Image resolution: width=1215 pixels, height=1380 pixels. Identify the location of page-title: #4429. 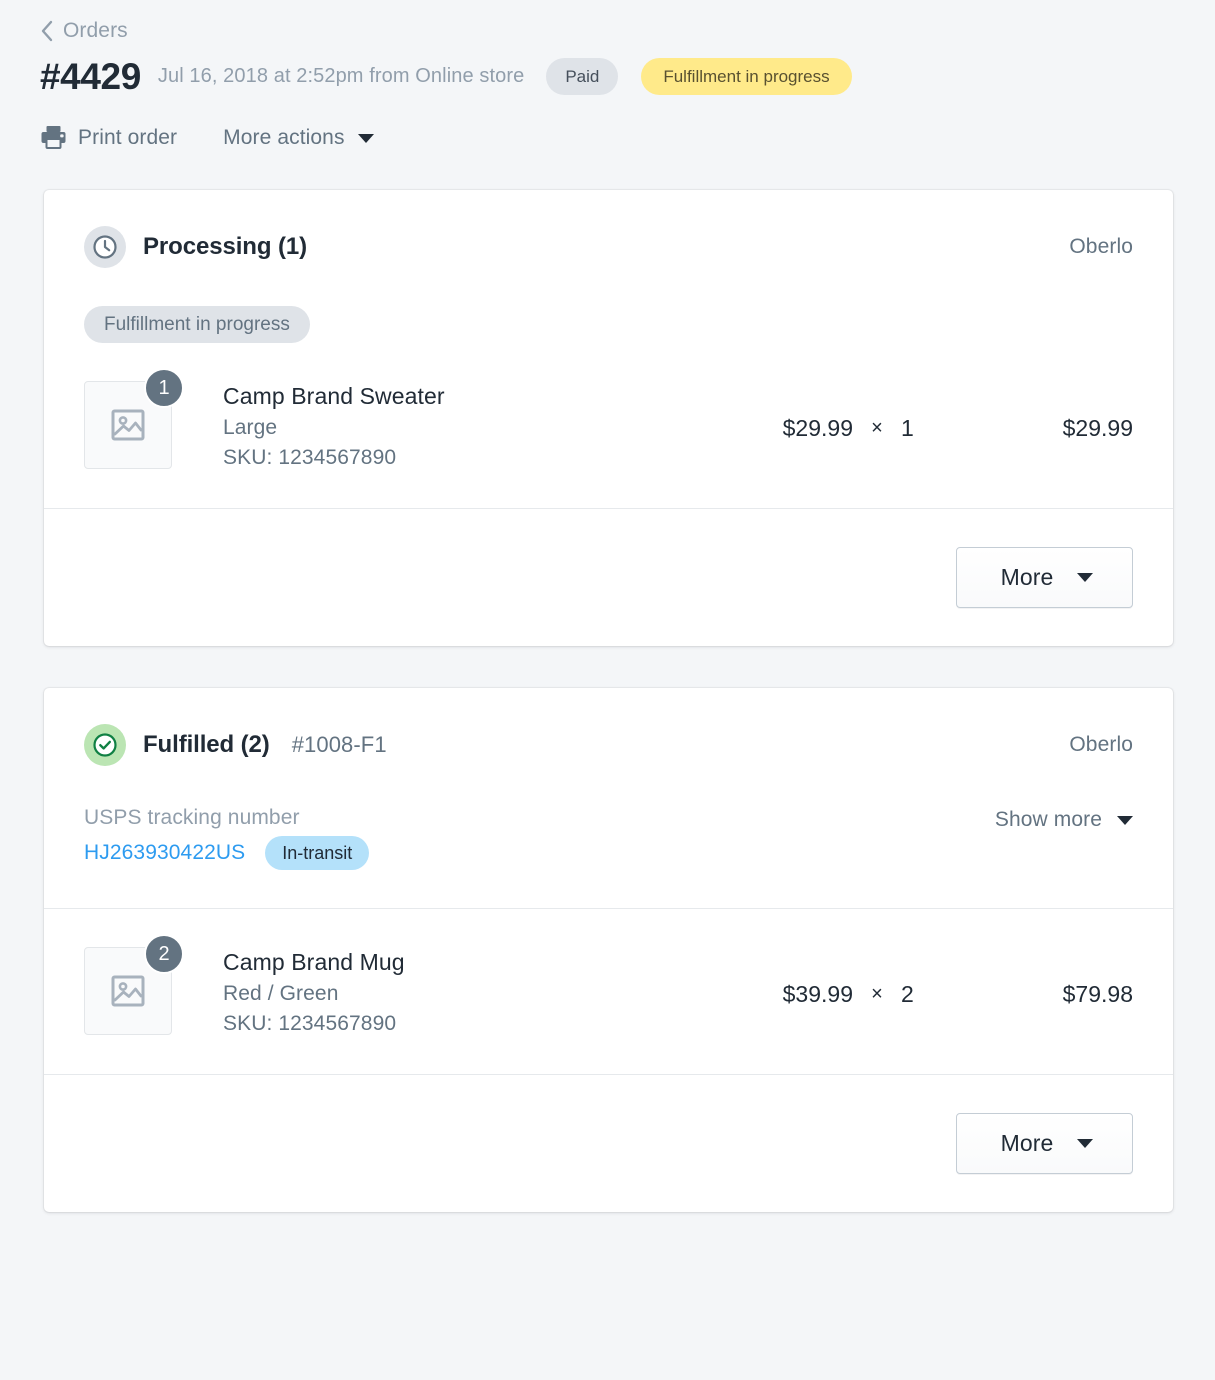
(90, 76).